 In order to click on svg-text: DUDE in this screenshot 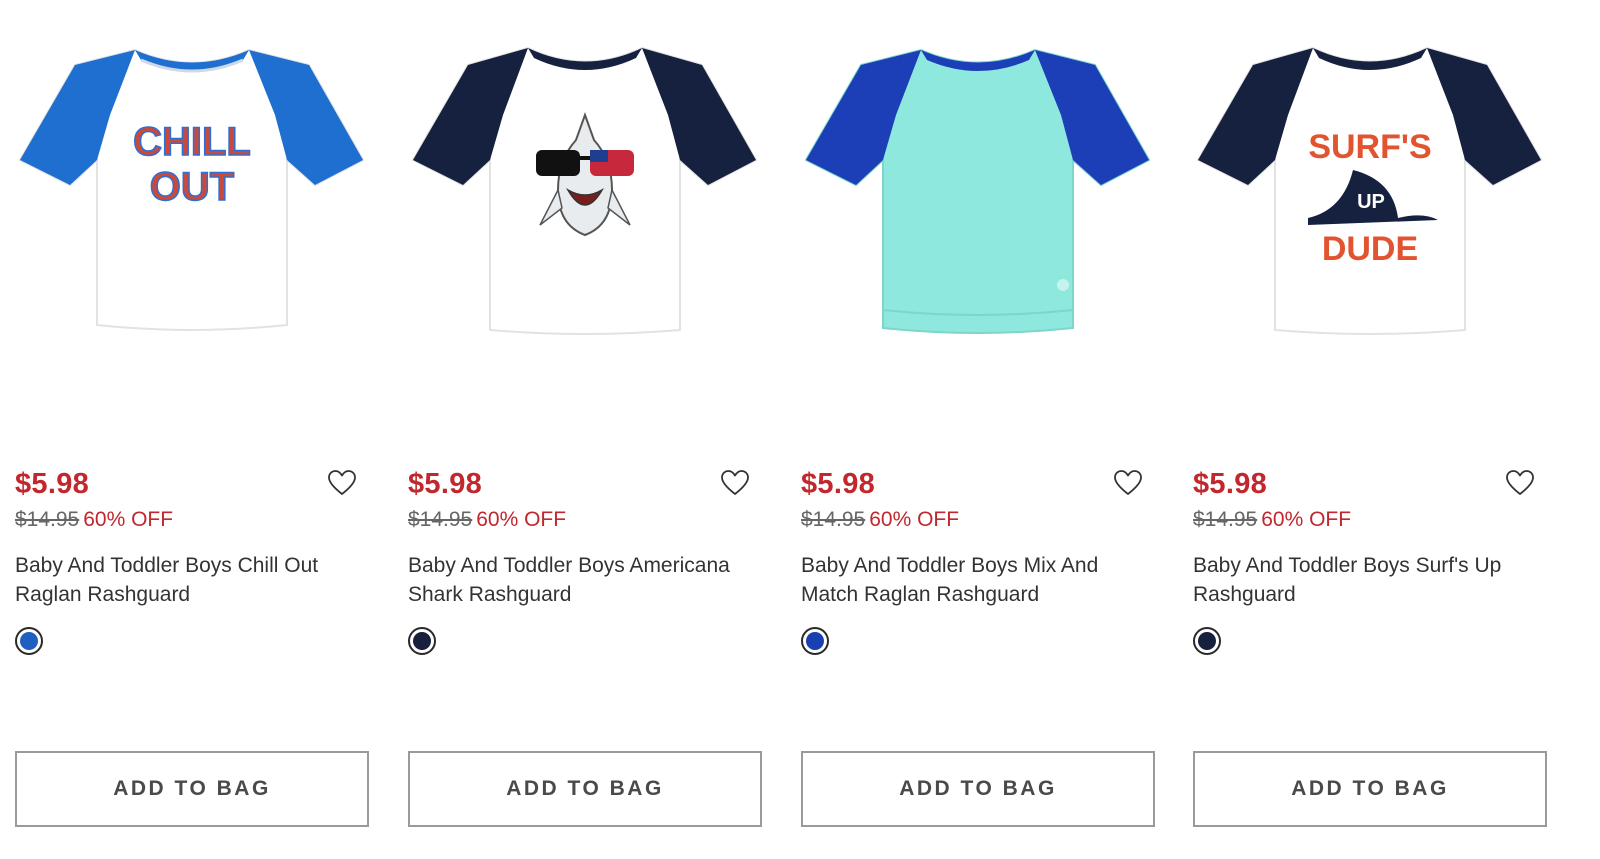, I will do `click(1370, 249)`.